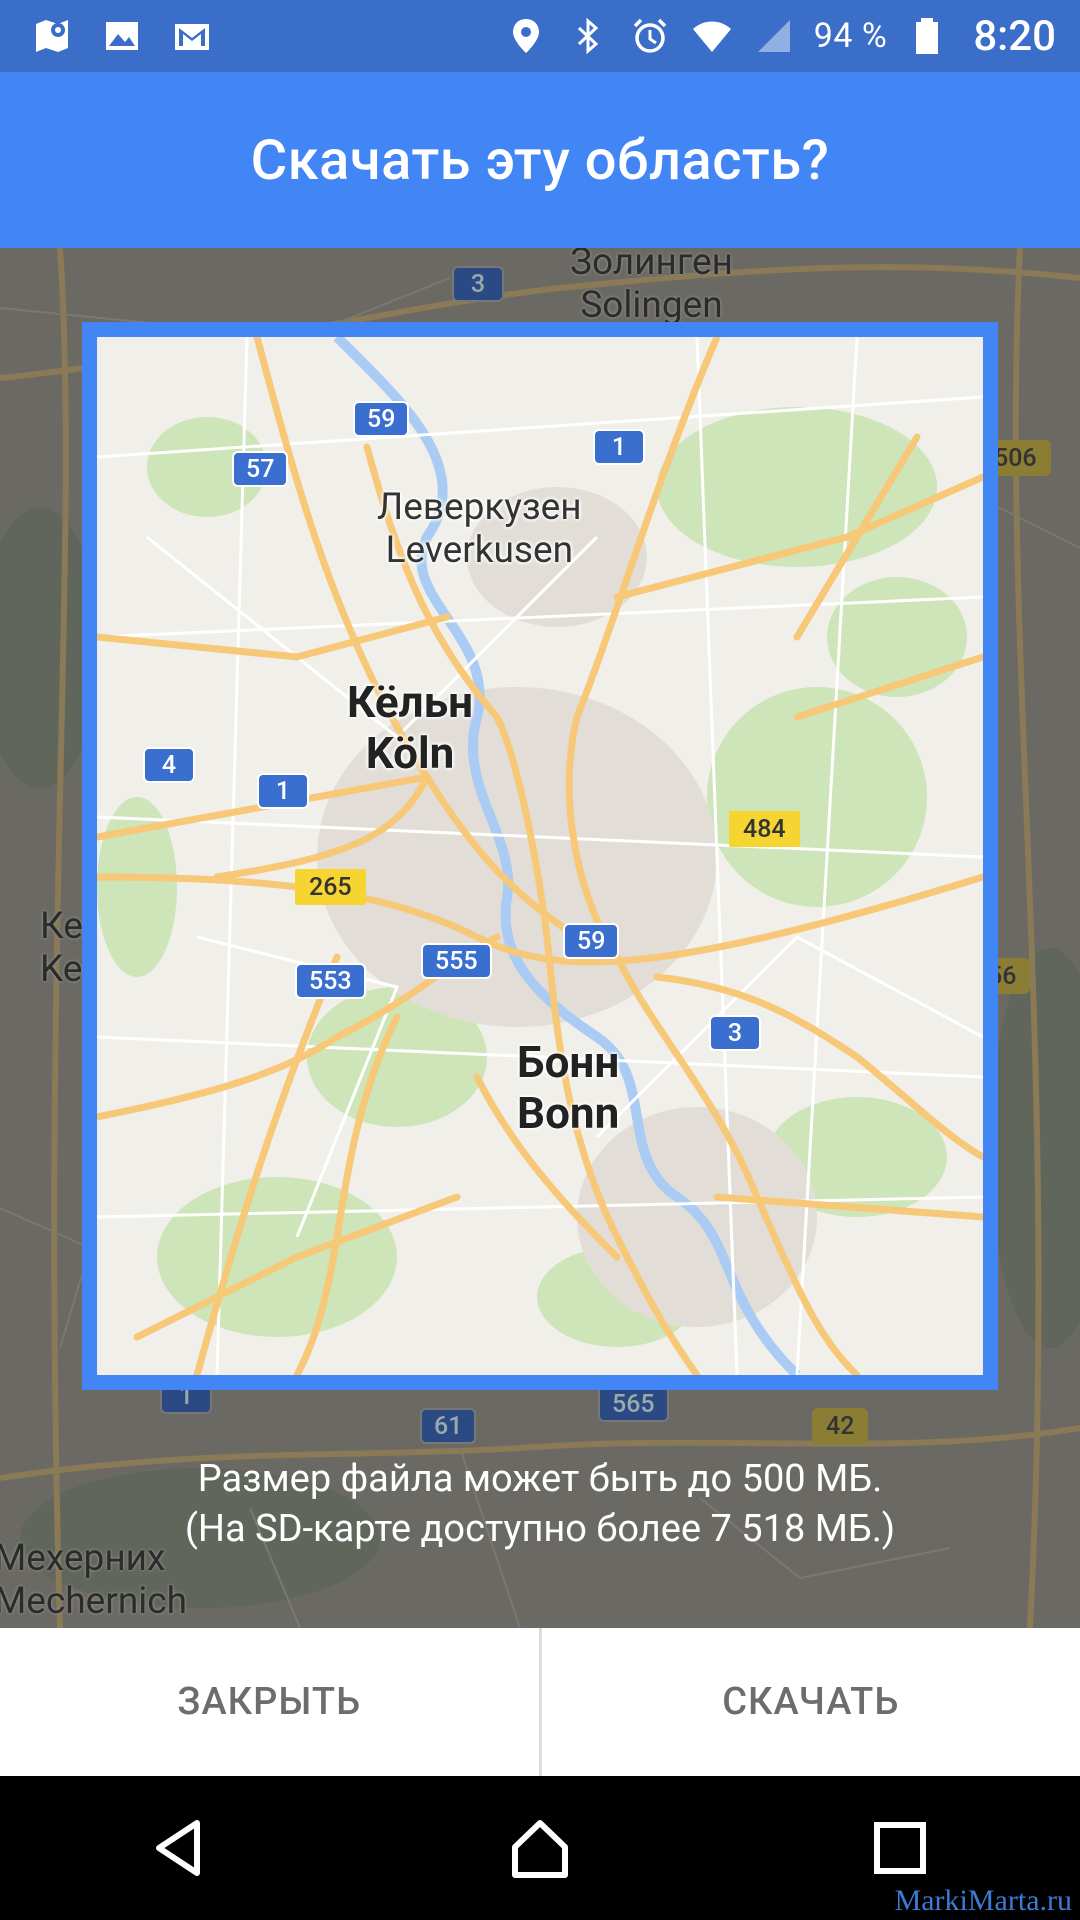 The width and height of the screenshot is (1080, 1920). Describe the element at coordinates (410, 727) in the screenshot. I see `label-koln: Кёльн Köln` at that location.